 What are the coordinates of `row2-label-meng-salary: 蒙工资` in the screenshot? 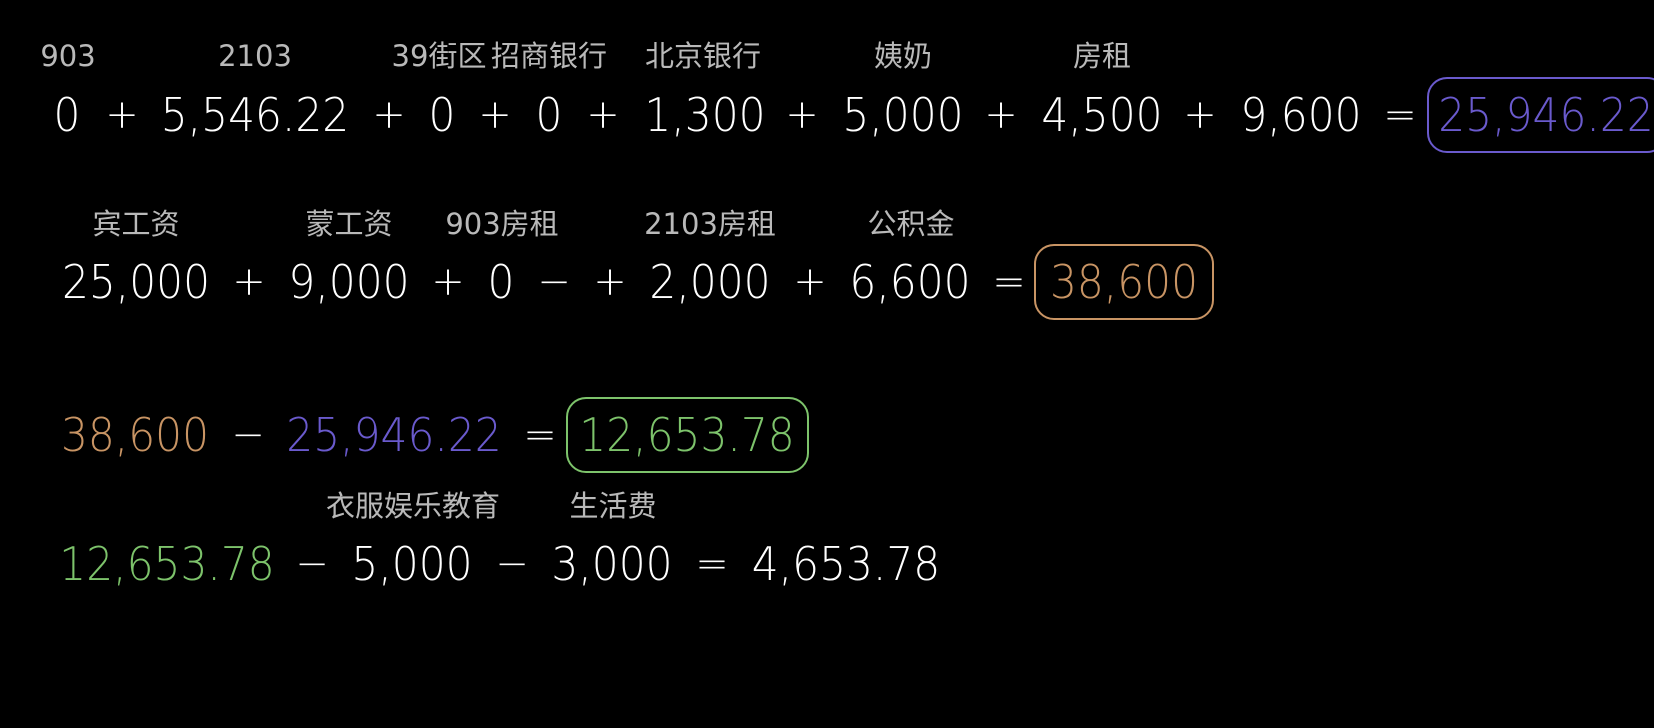 It's located at (349, 224).